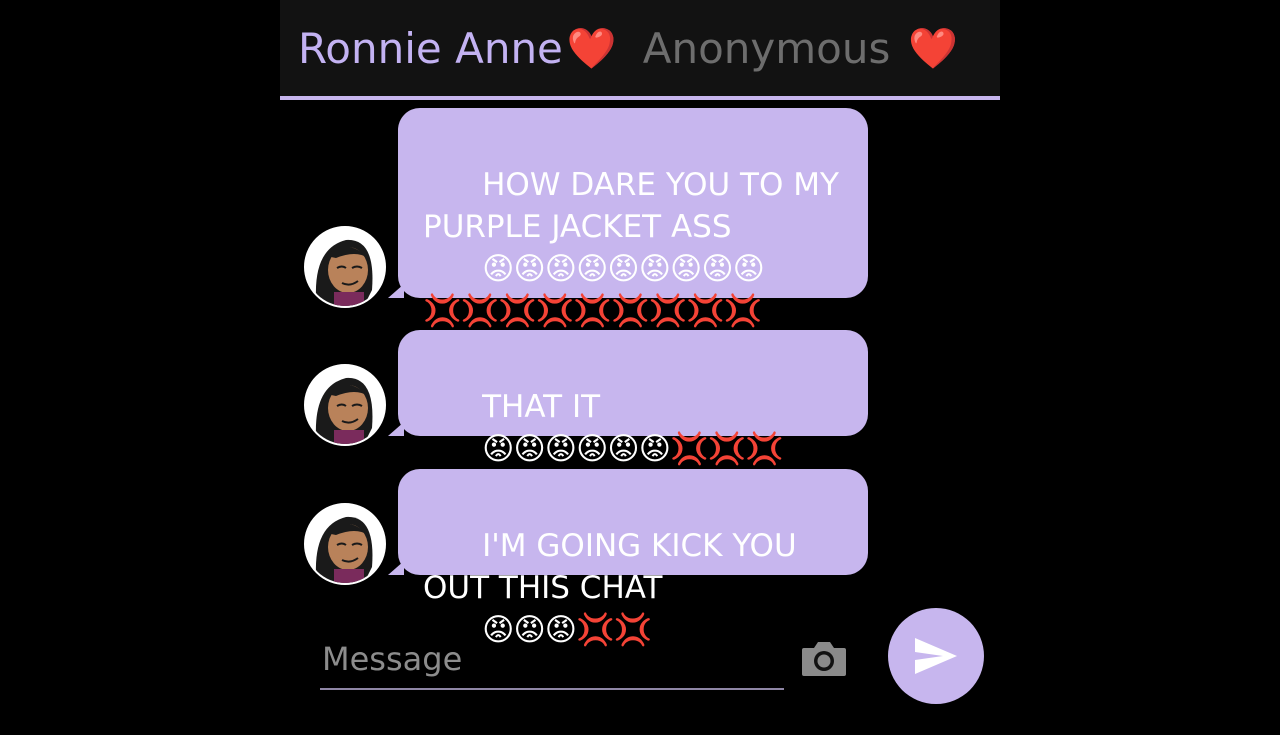 The image size is (1280, 735). What do you see at coordinates (636, 206) in the screenshot?
I see `message-text: HOW DARE YOU TO MY PURPLE JACKET ASS` at bounding box center [636, 206].